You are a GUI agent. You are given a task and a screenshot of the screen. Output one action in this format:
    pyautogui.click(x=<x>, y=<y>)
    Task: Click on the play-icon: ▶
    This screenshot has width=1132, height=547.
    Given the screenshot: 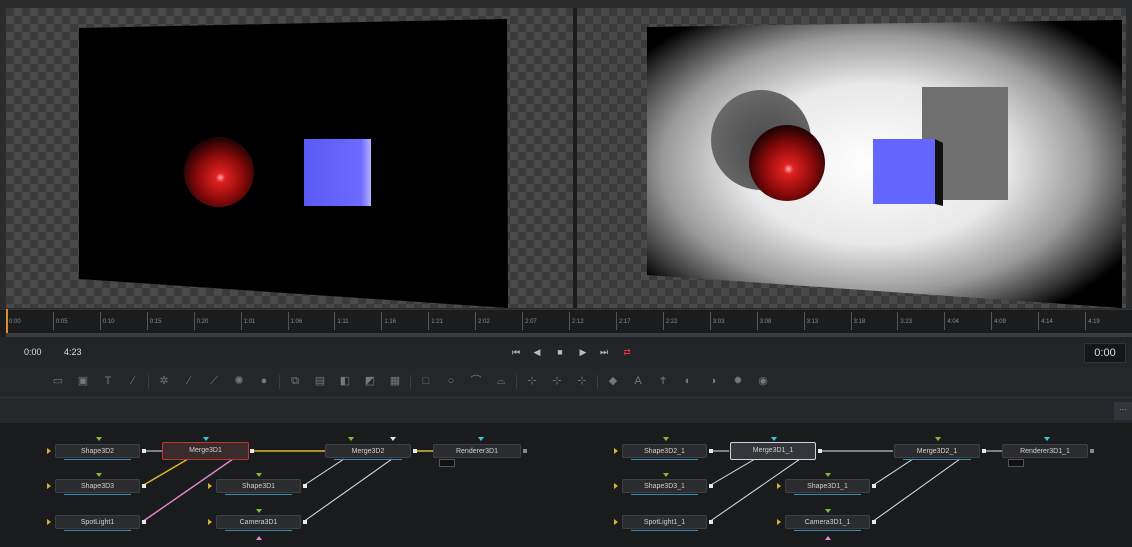 What is the action you would take?
    pyautogui.click(x=583, y=352)
    